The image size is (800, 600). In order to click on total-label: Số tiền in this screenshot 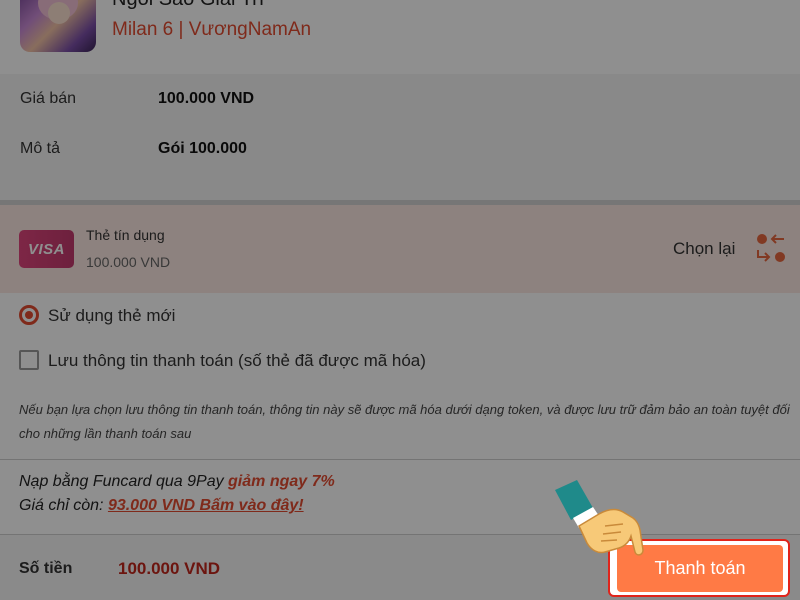, I will do `click(46, 568)`.